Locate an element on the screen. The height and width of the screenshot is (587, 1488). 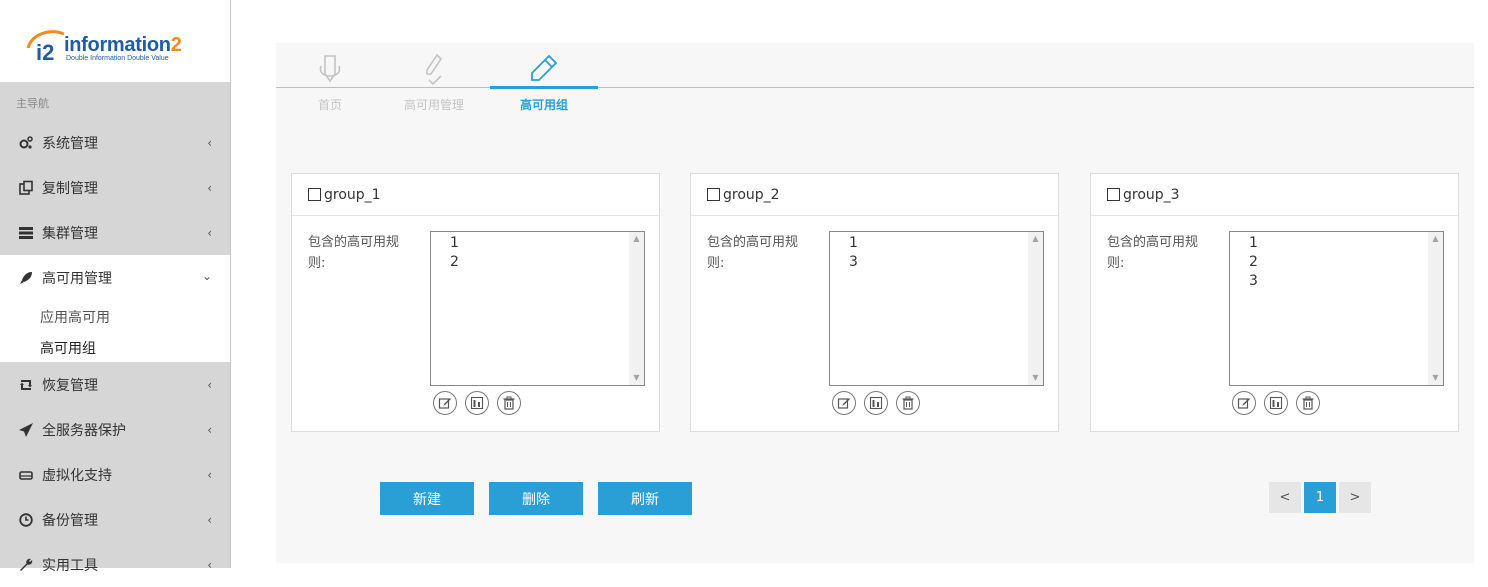
logo-text: information2 is located at coordinates (123, 45).